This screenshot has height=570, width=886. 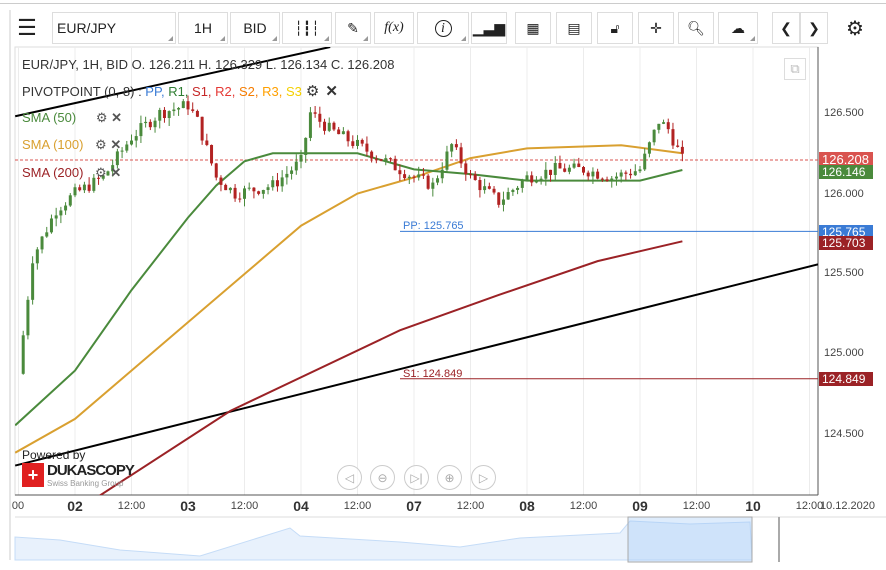 I want to click on sma50-close-icon: ✕, so click(x=116, y=117).